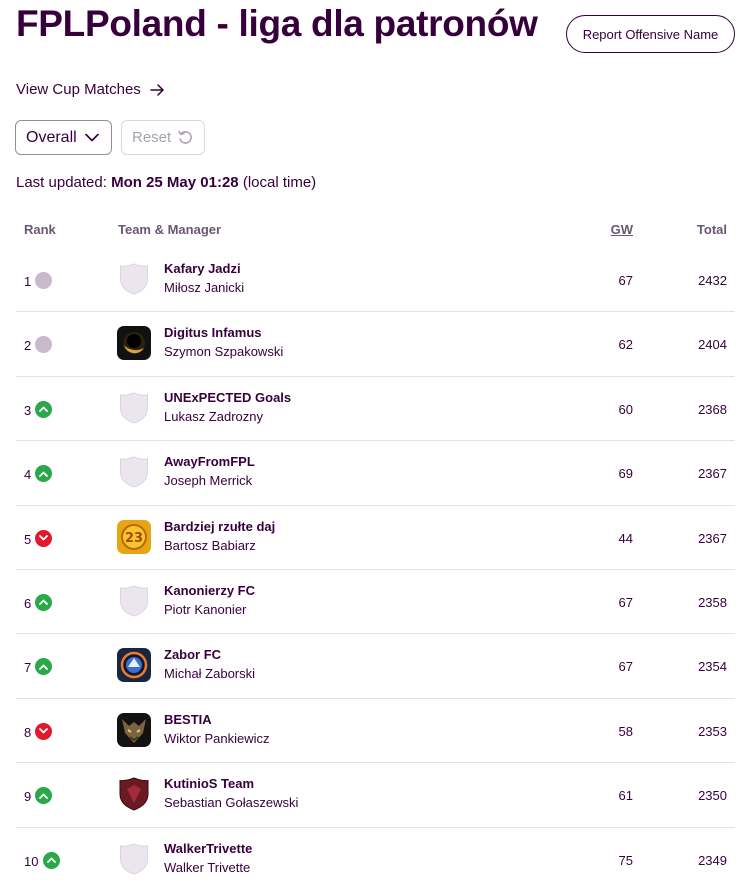  I want to click on view-cup-matches-label: View Cup Matches, so click(78, 89).